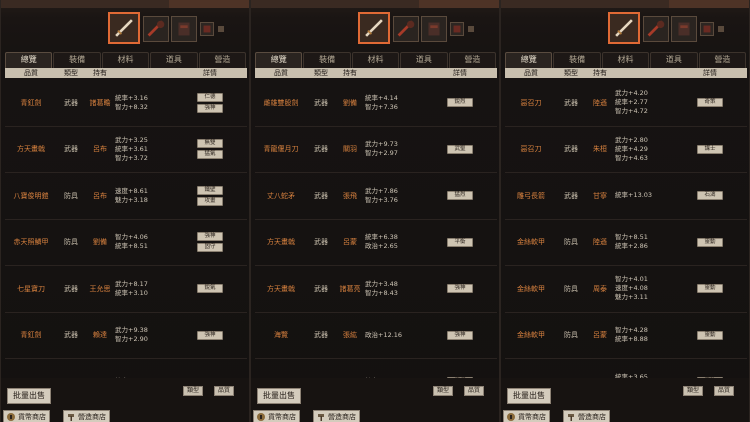 The width and height of the screenshot is (750, 422). Describe the element at coordinates (210, 201) in the screenshot. I see `skill-button: 攻畫` at that location.